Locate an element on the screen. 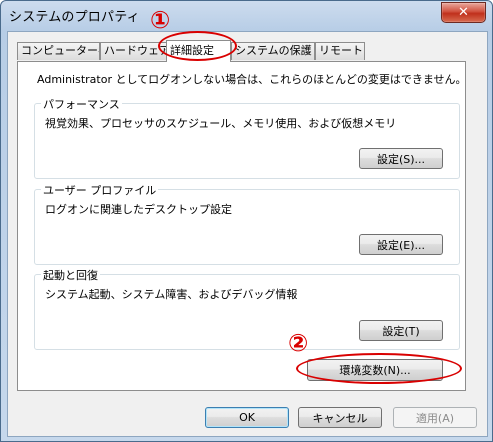 Image resolution: width=493 pixels, height=442 pixels. annotation-step-2: ② is located at coordinates (298, 343).